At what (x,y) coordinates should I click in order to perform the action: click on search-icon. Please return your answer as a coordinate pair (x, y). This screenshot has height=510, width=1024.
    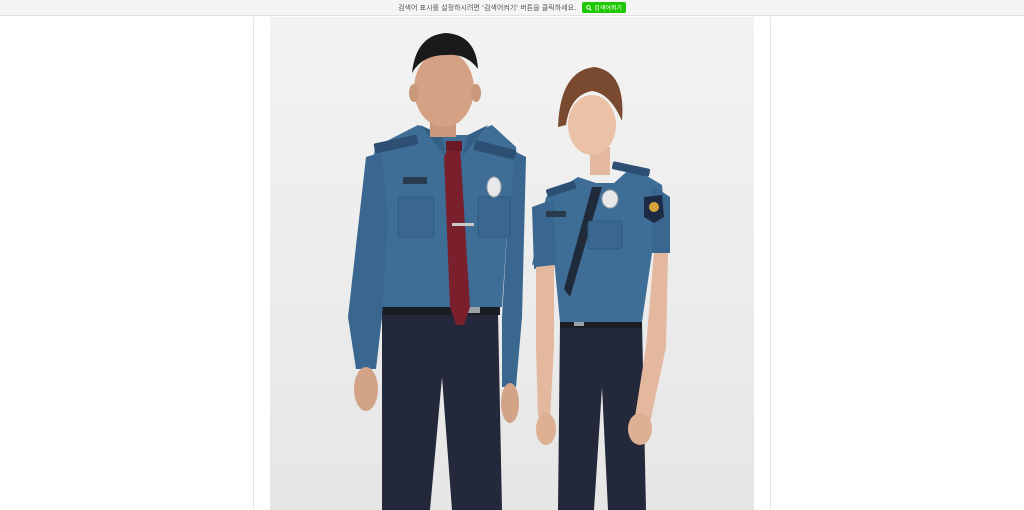
    Looking at the image, I should click on (589, 7).